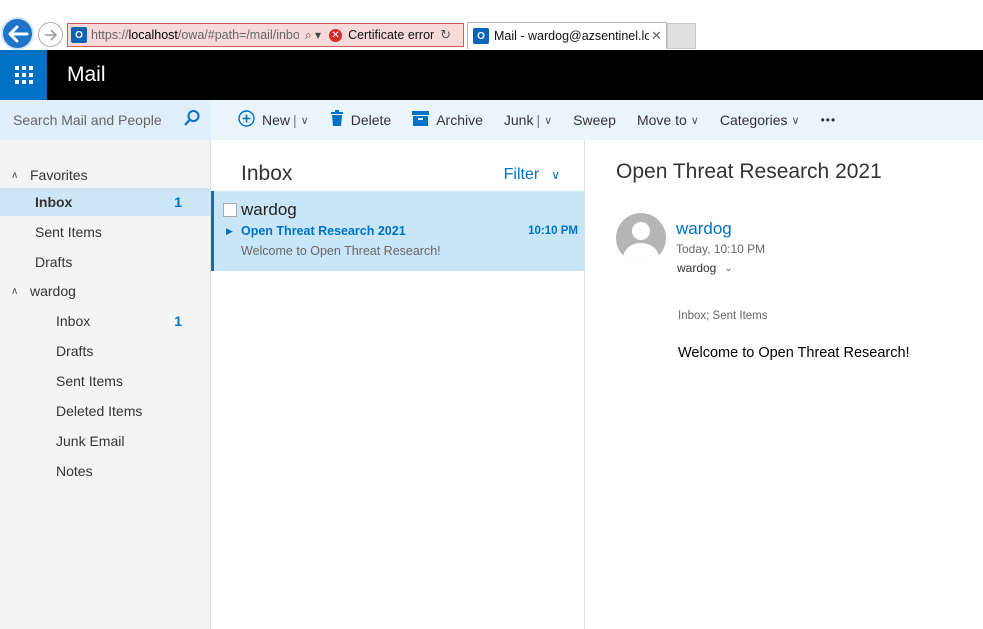 The width and height of the screenshot is (983, 629). Describe the element at coordinates (661, 120) in the screenshot. I see `move-to-label: Move to` at that location.